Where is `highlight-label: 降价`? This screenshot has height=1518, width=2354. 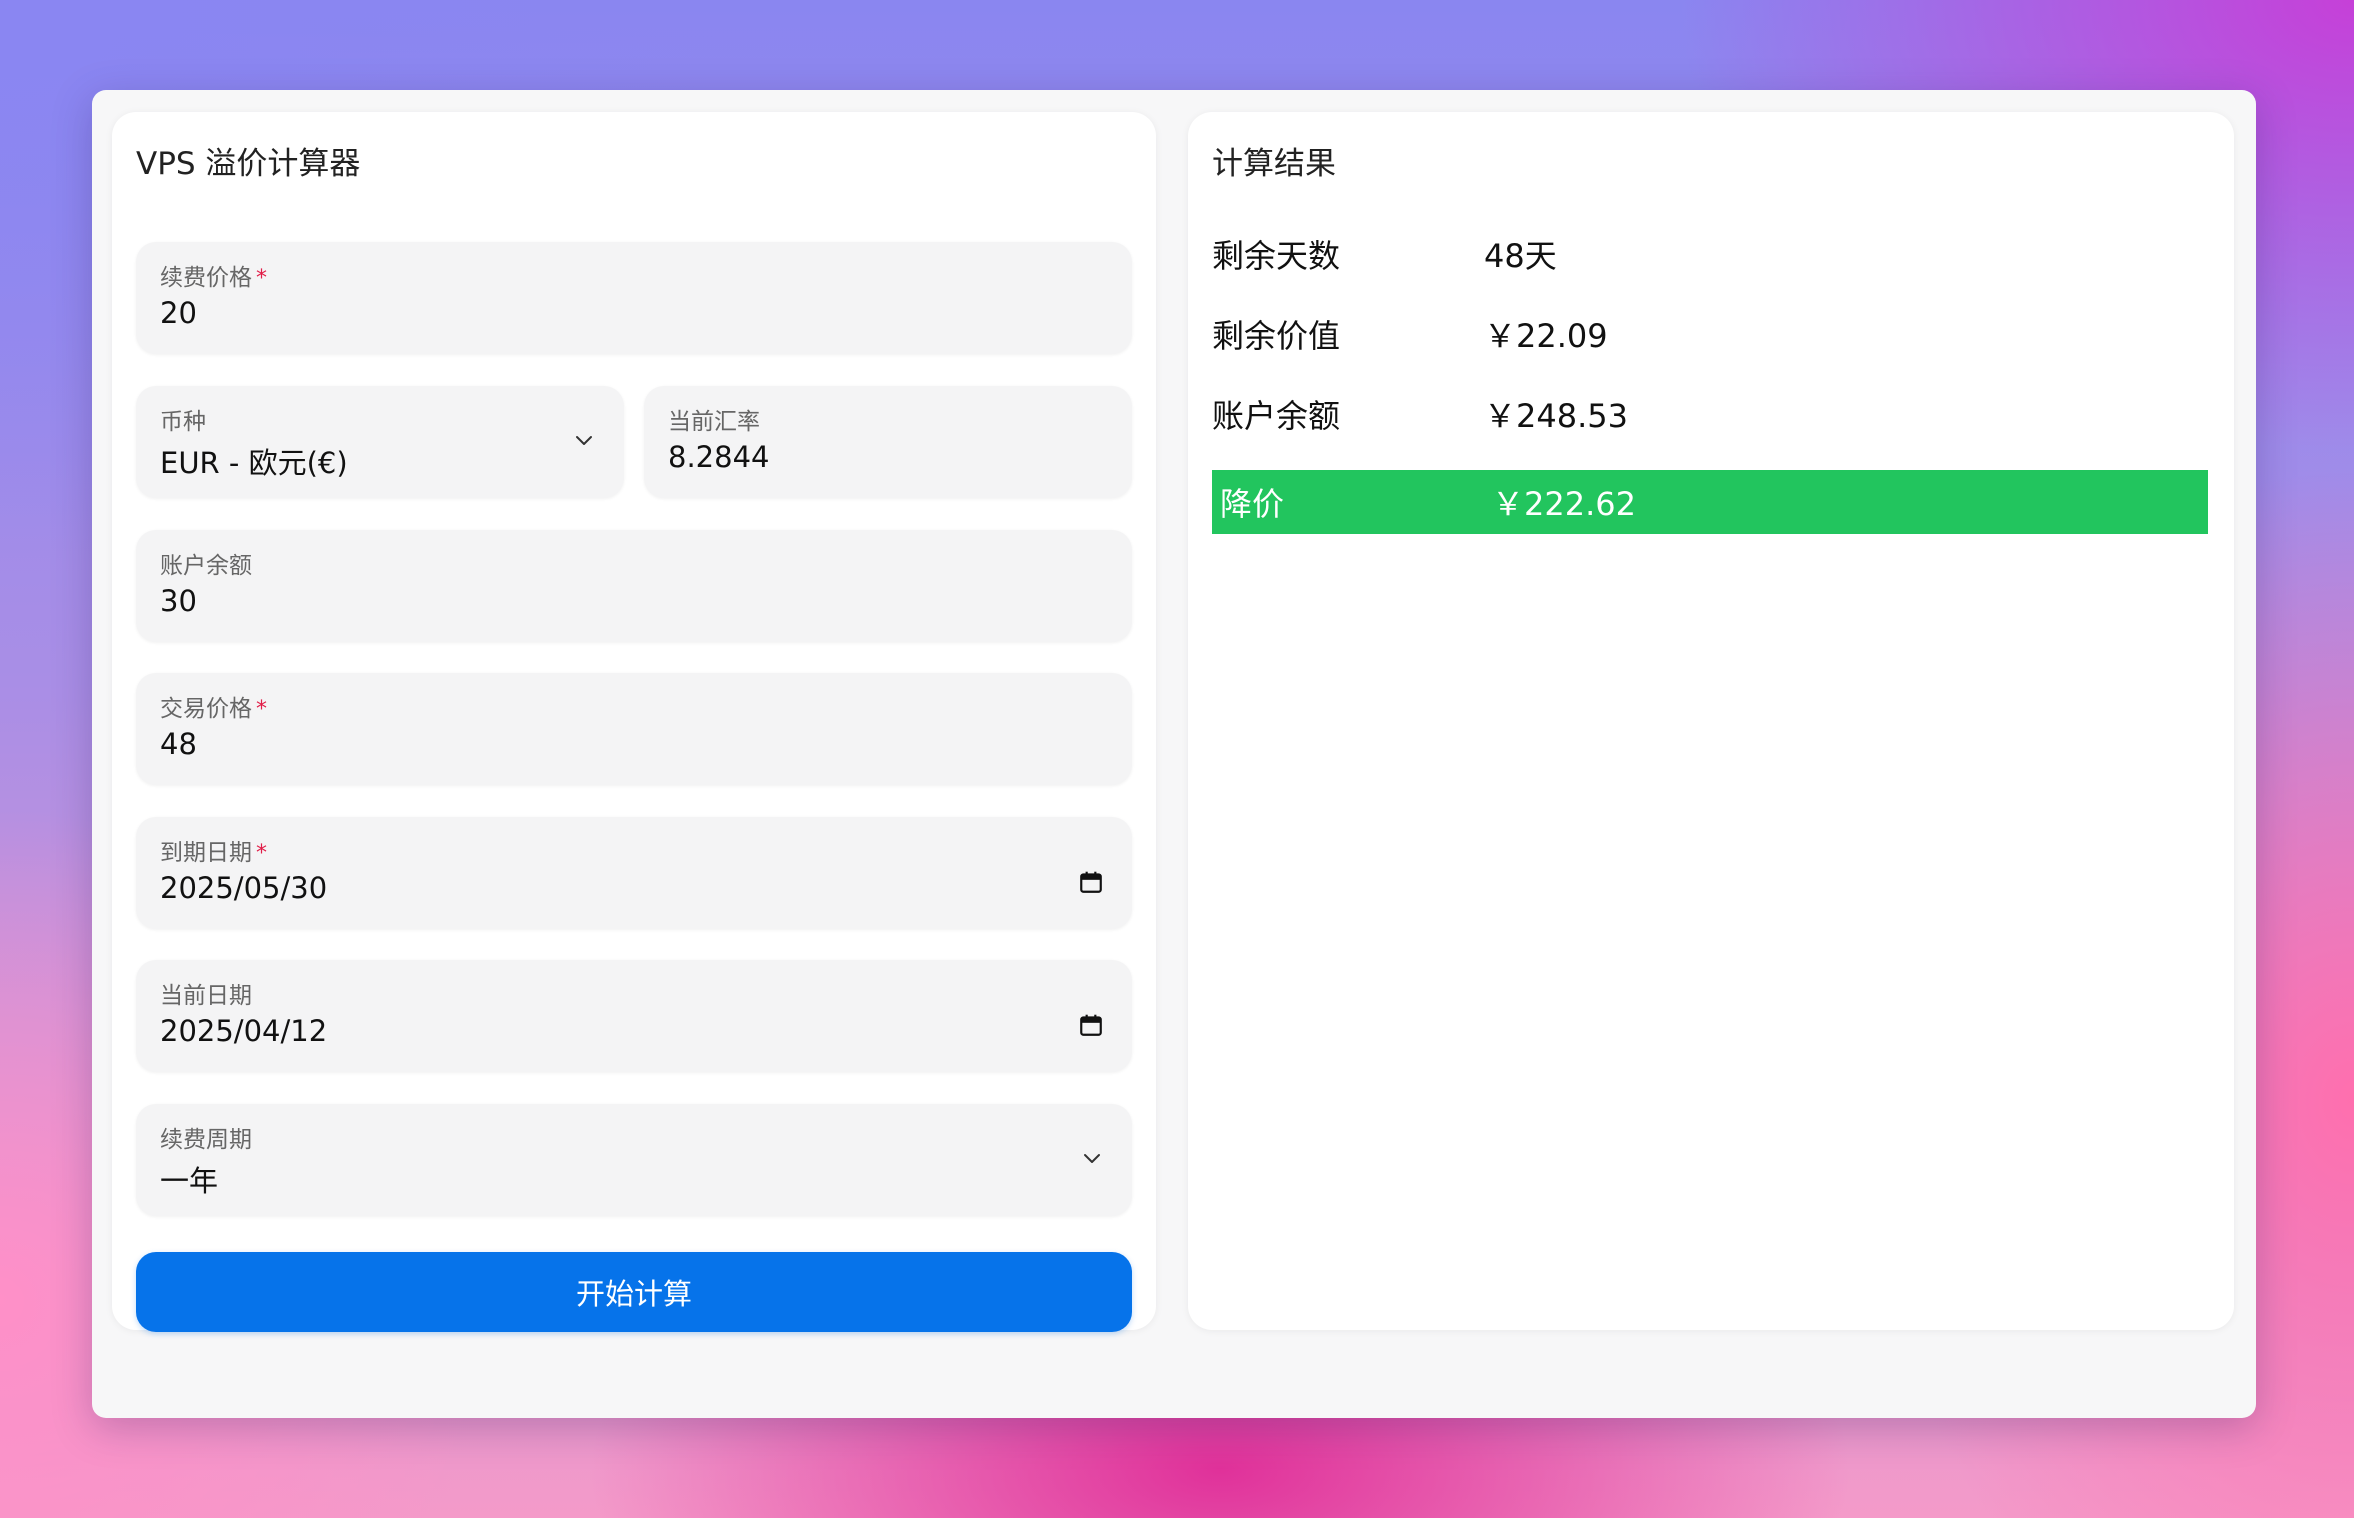
highlight-label: 降价 is located at coordinates (1252, 504).